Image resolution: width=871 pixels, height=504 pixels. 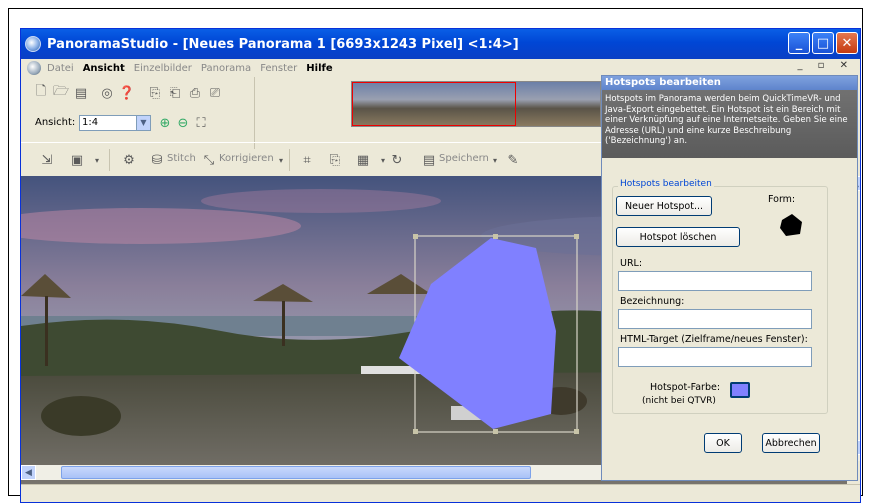 What do you see at coordinates (715, 357) in the screenshot?
I see `target-field` at bounding box center [715, 357].